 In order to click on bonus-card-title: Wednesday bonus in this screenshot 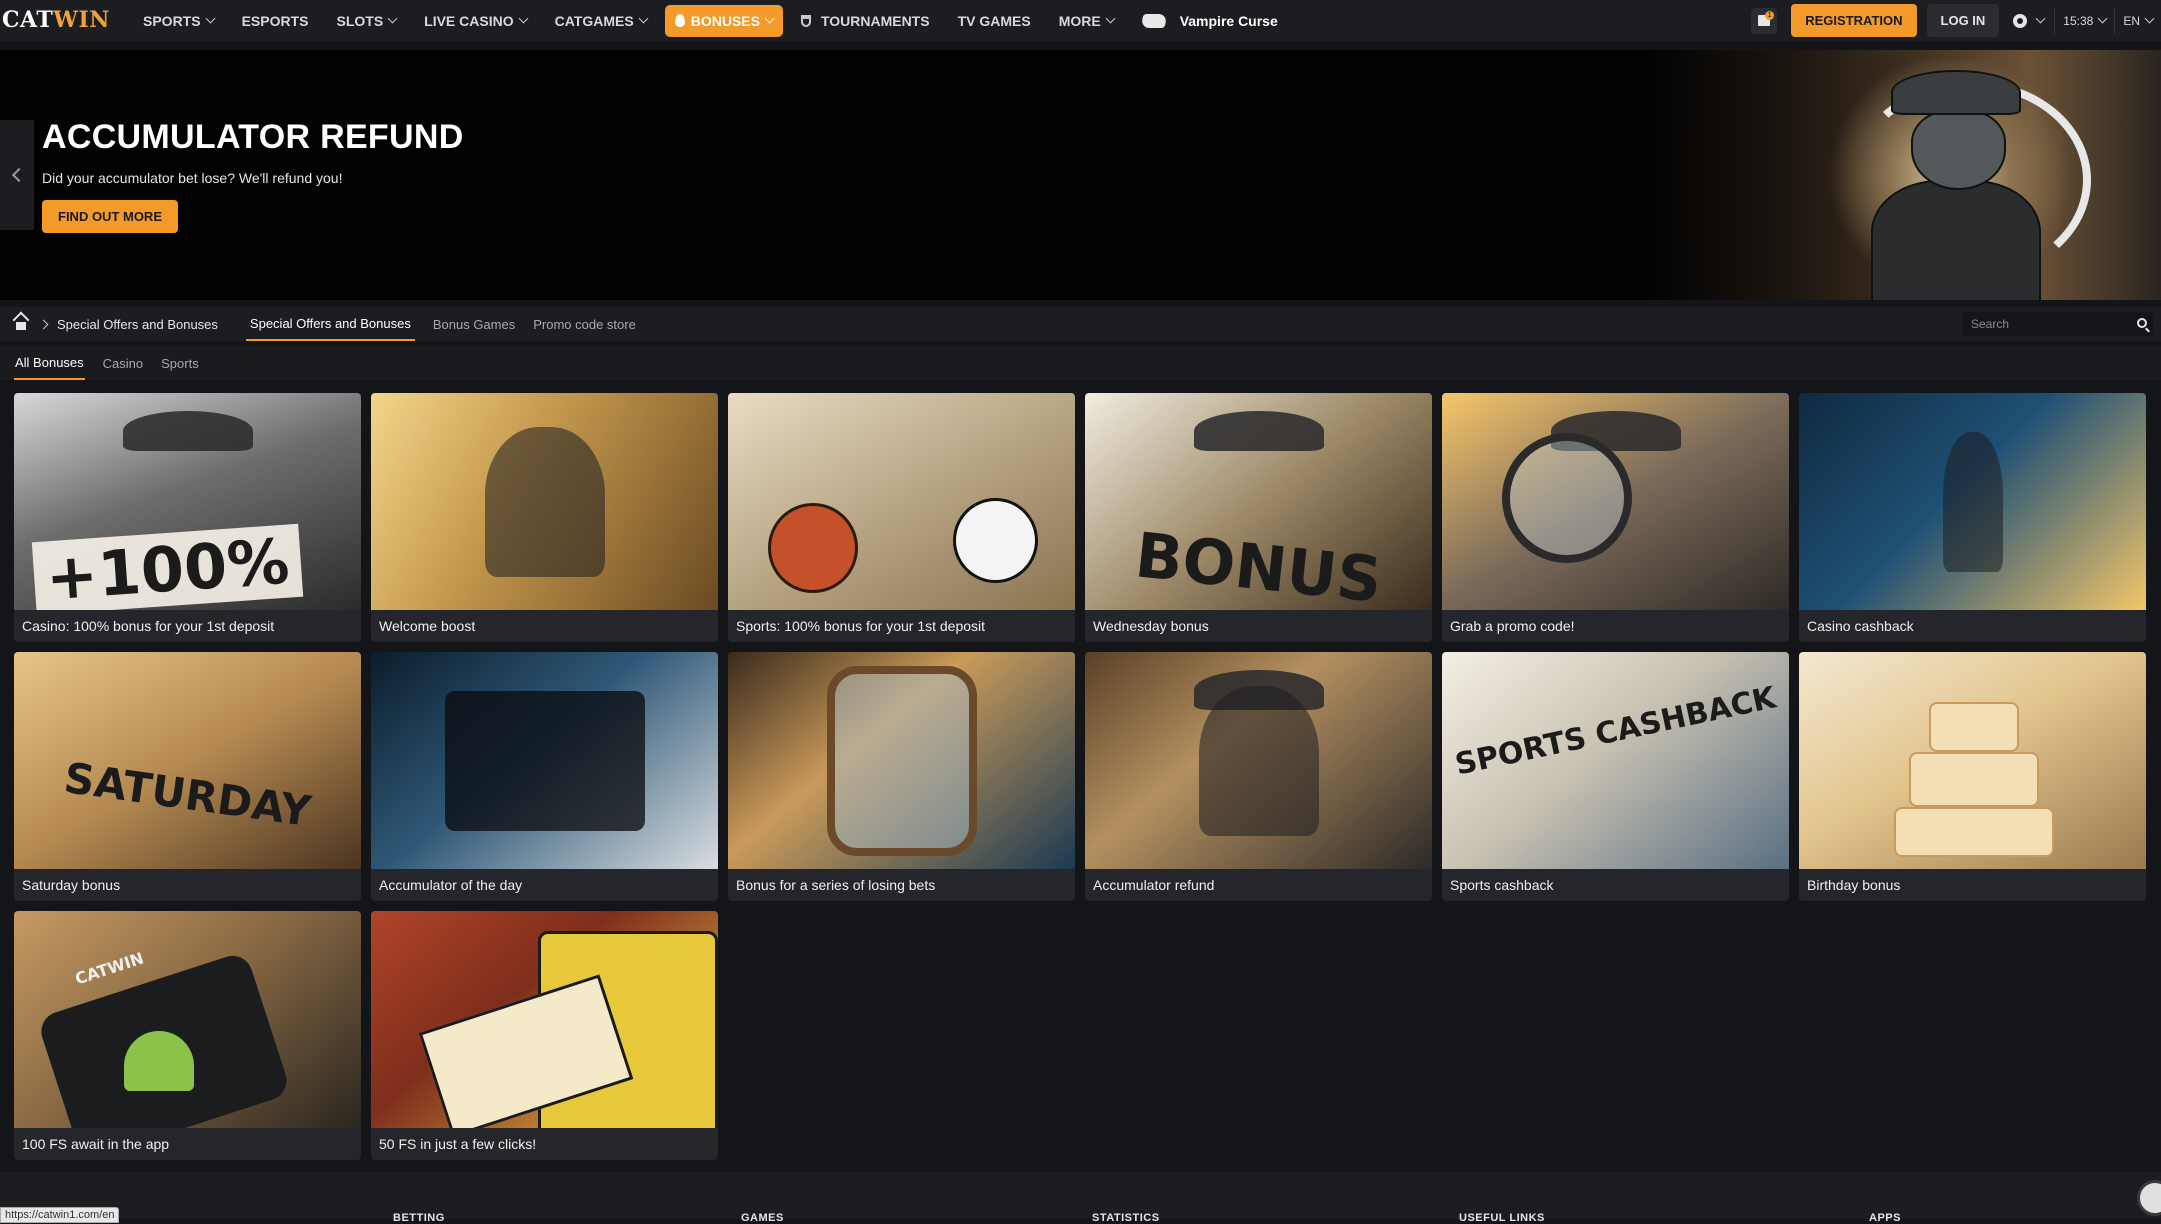, I will do `click(1151, 626)`.